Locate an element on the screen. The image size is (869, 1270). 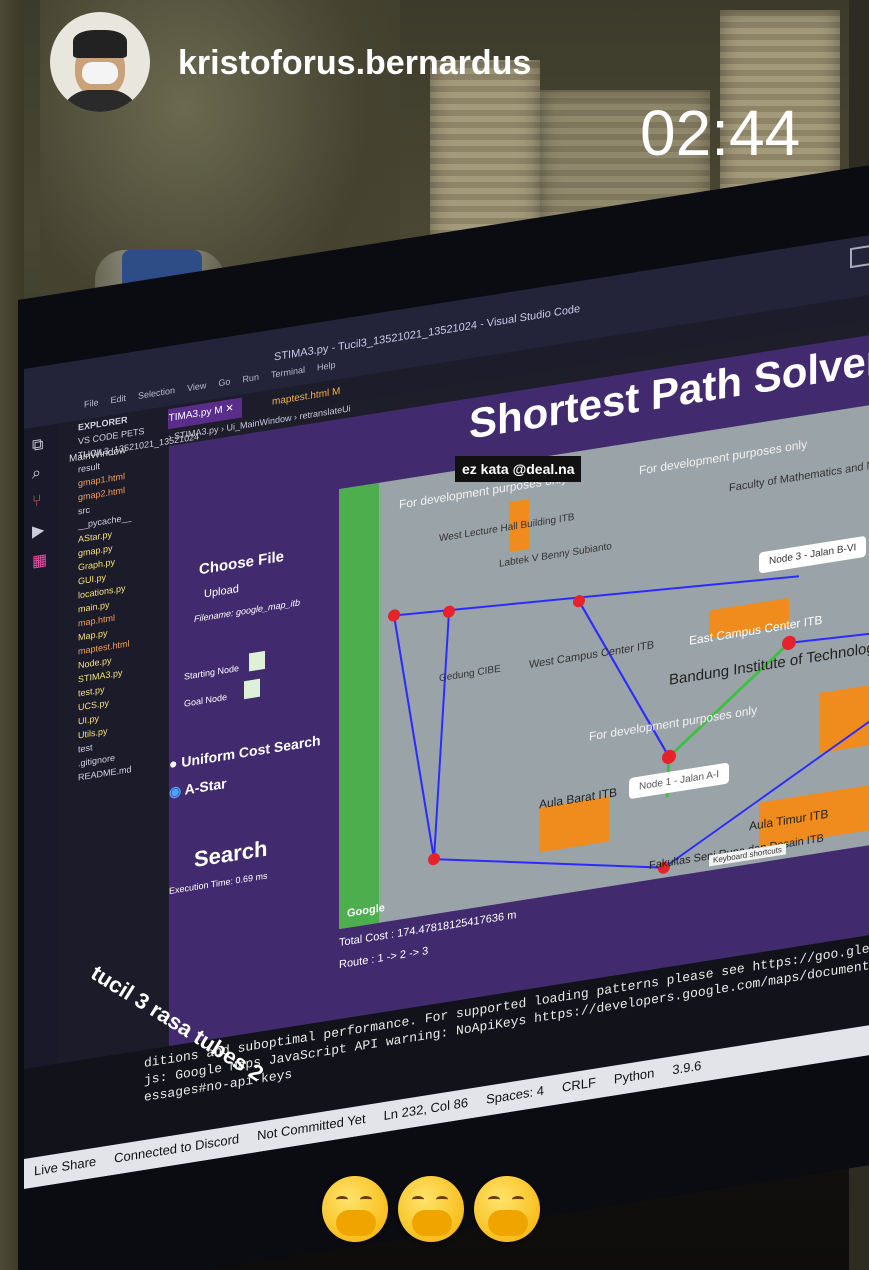
execution-time: Execution Time: 0.69 ms is located at coordinates (218, 883).